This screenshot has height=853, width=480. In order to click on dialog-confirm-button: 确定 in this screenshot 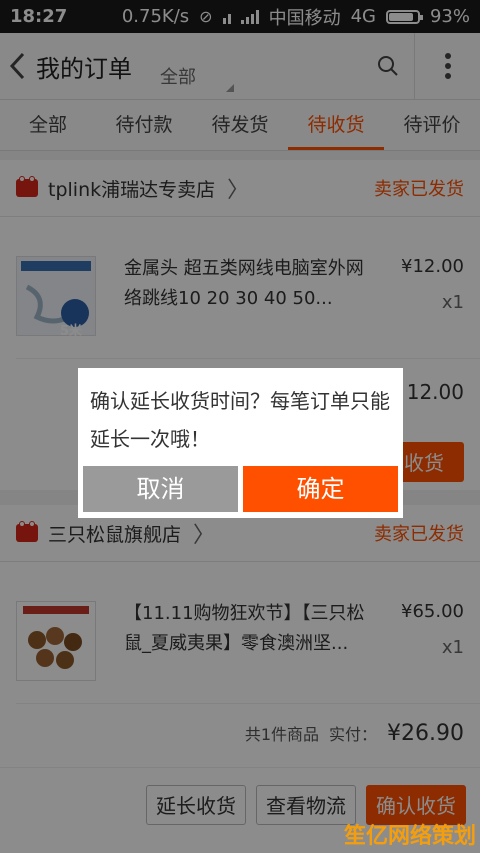, I will do `click(320, 489)`.